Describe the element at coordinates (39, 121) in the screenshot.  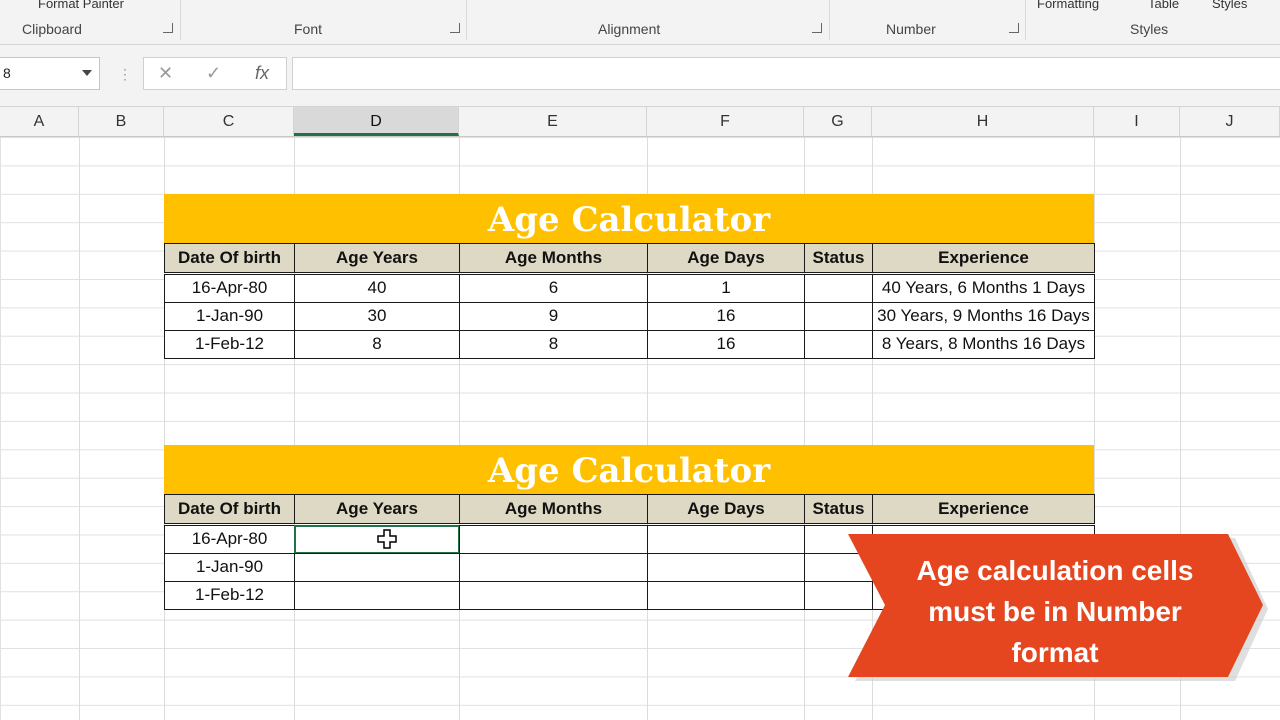
I see `column-header-a: A` at that location.